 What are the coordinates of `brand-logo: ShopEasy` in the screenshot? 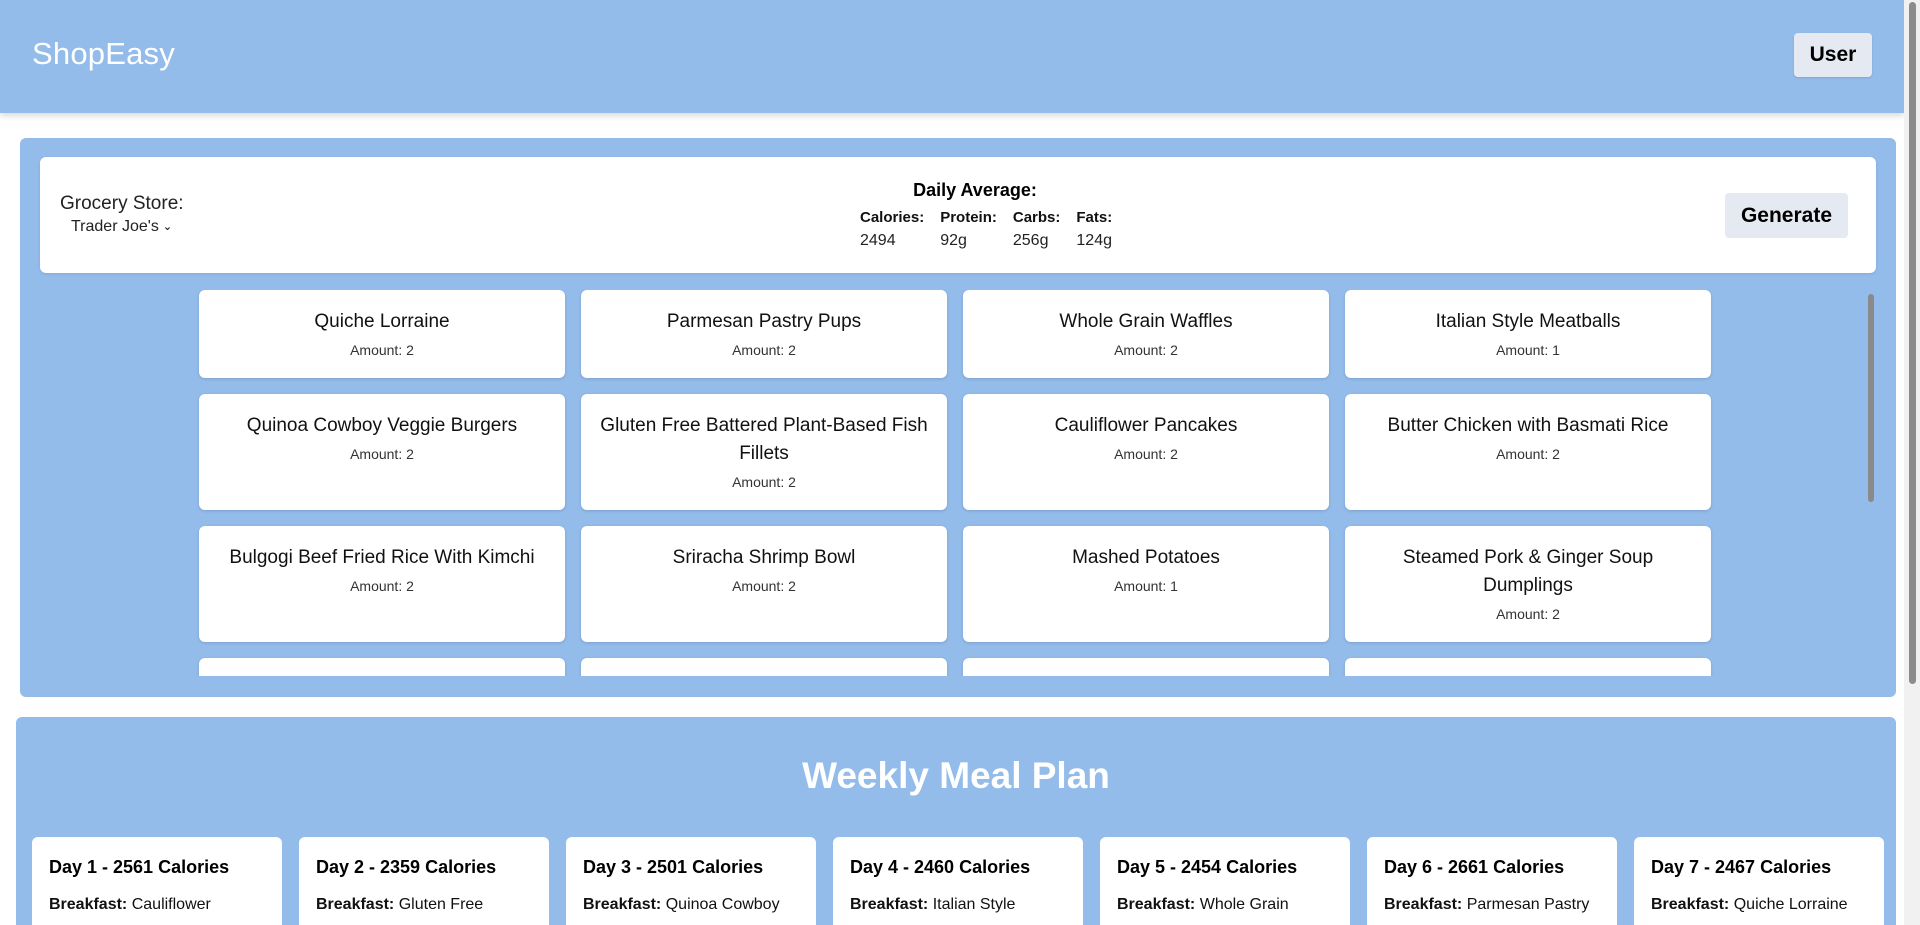 It's located at (103, 54).